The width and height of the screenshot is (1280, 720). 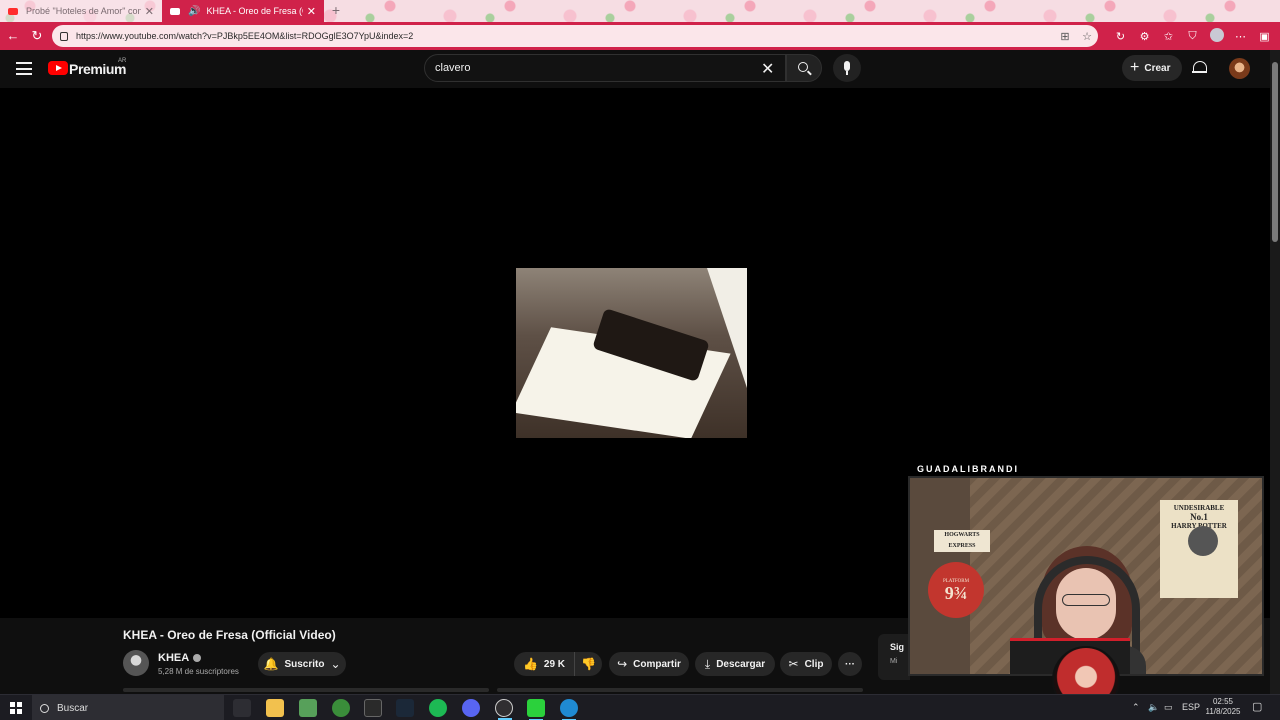 What do you see at coordinates (680, 690) in the screenshot?
I see `comments-box` at bounding box center [680, 690].